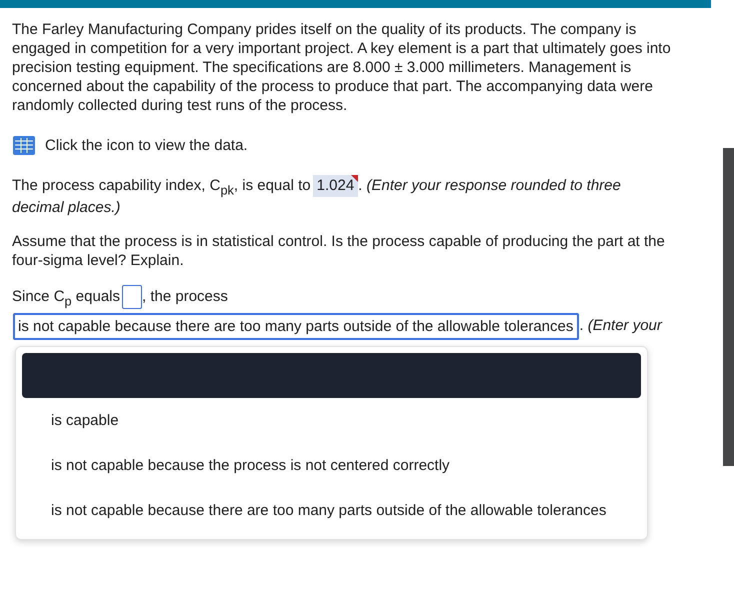 This screenshot has height=611, width=734. What do you see at coordinates (342, 67) in the screenshot?
I see `problem-text: The Farley Manufacturing Company prides itself on the quality of its products. The company is engaged in competition for a very important project. A key element is a part that ultimately goes into precision testing equipment. The specifications are 8.000 ± 3.000 millimeters. Management is concerned about the capability of the process to produce that part. The accompanying data were randomly collected during test runs of the process.` at bounding box center [342, 67].